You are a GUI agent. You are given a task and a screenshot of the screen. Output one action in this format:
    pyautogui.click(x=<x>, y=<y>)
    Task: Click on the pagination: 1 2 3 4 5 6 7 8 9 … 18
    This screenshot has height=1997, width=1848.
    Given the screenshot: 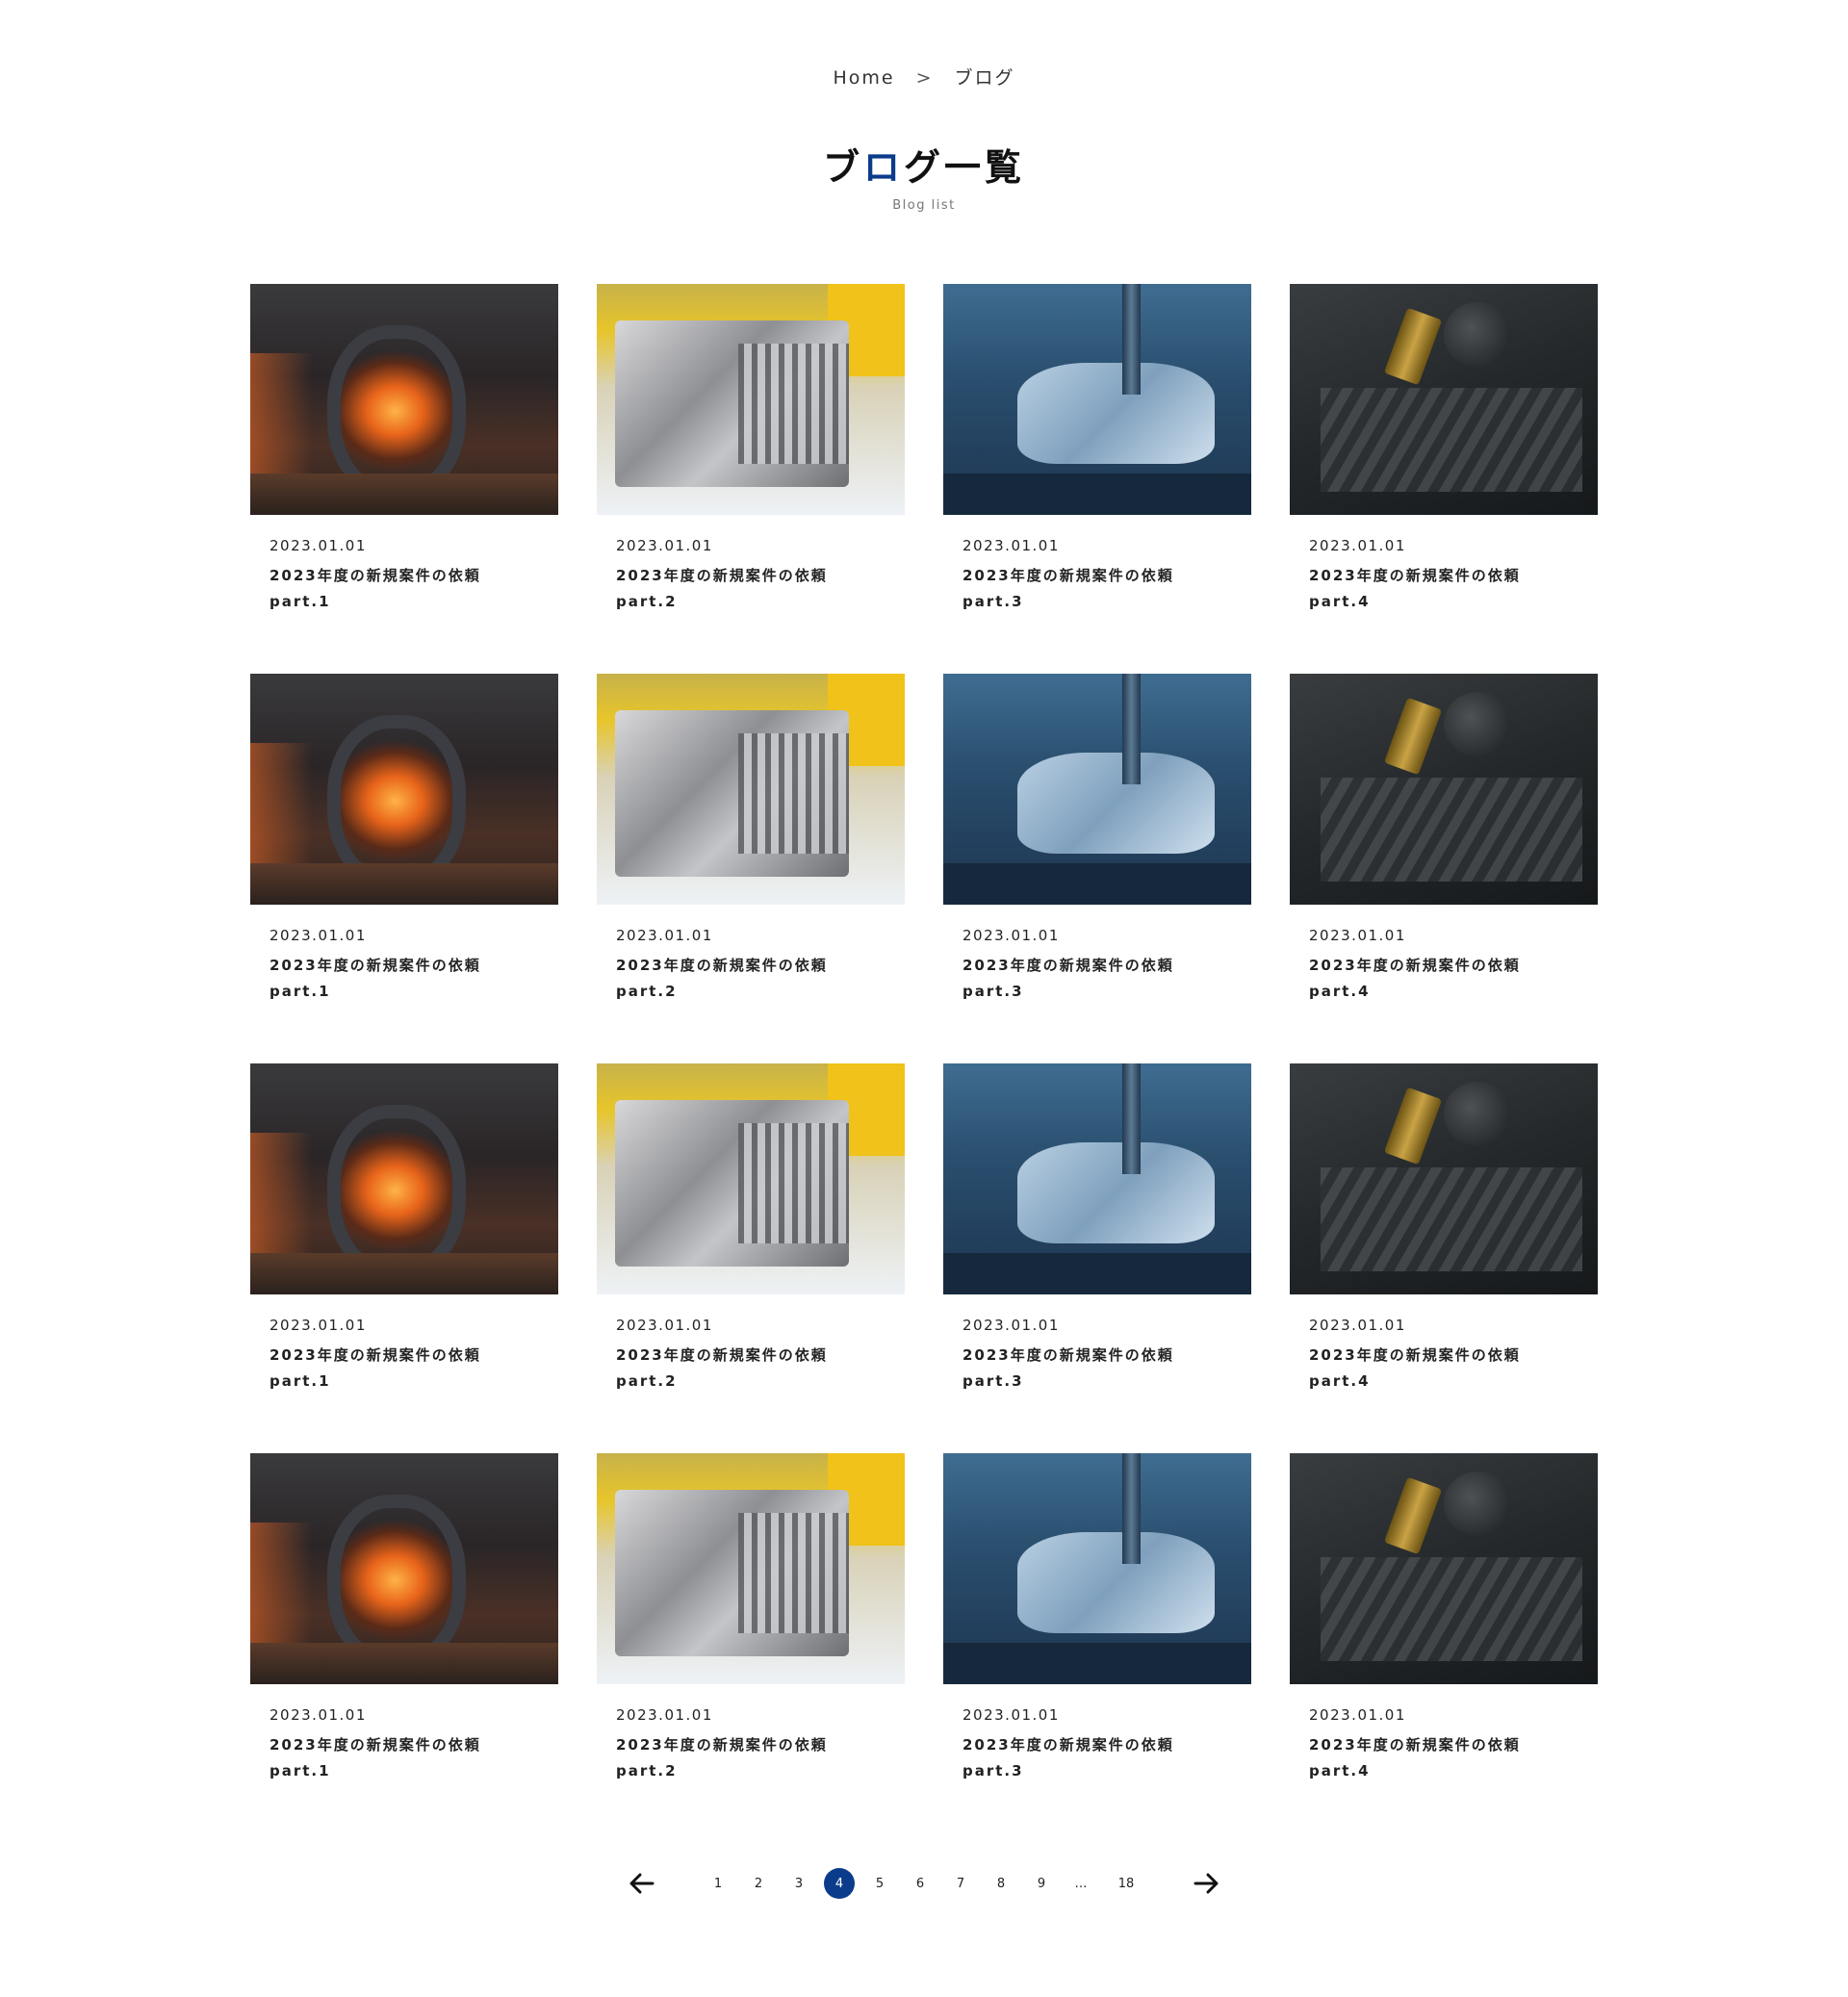 What is the action you would take?
    pyautogui.click(x=924, y=1884)
    